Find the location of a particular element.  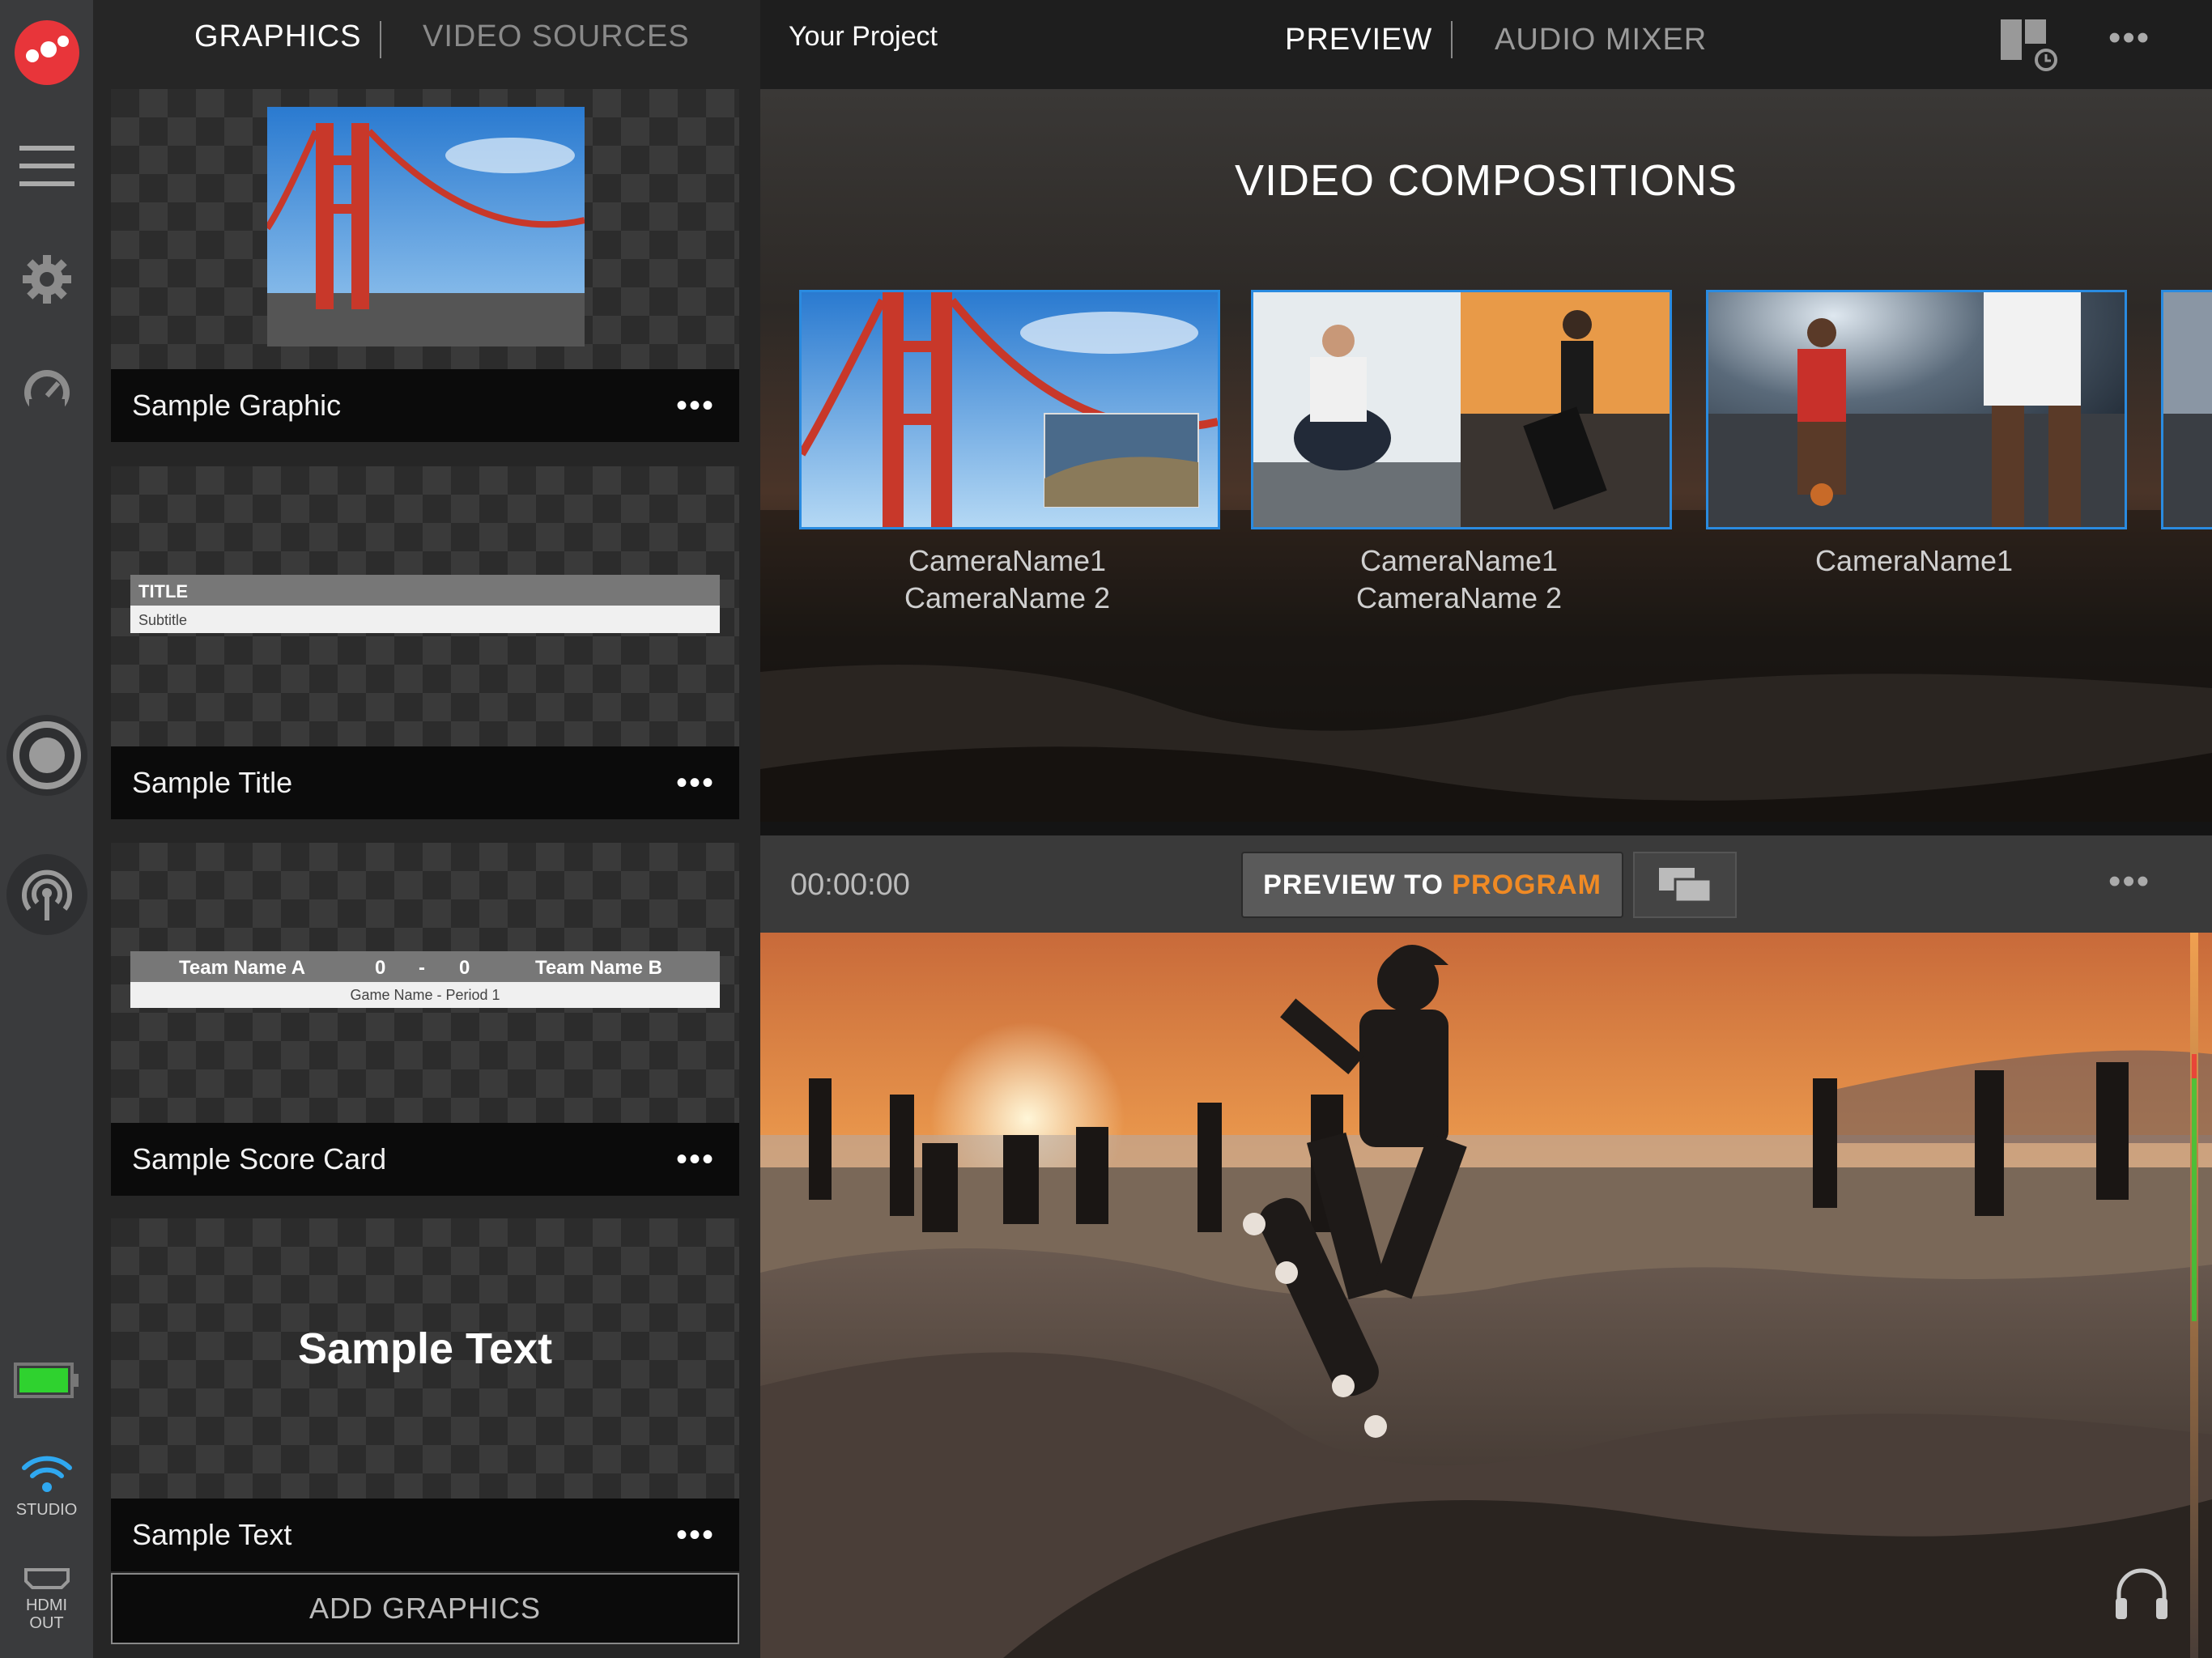

card-title: Sample Score Card is located at coordinates (259, 1158).